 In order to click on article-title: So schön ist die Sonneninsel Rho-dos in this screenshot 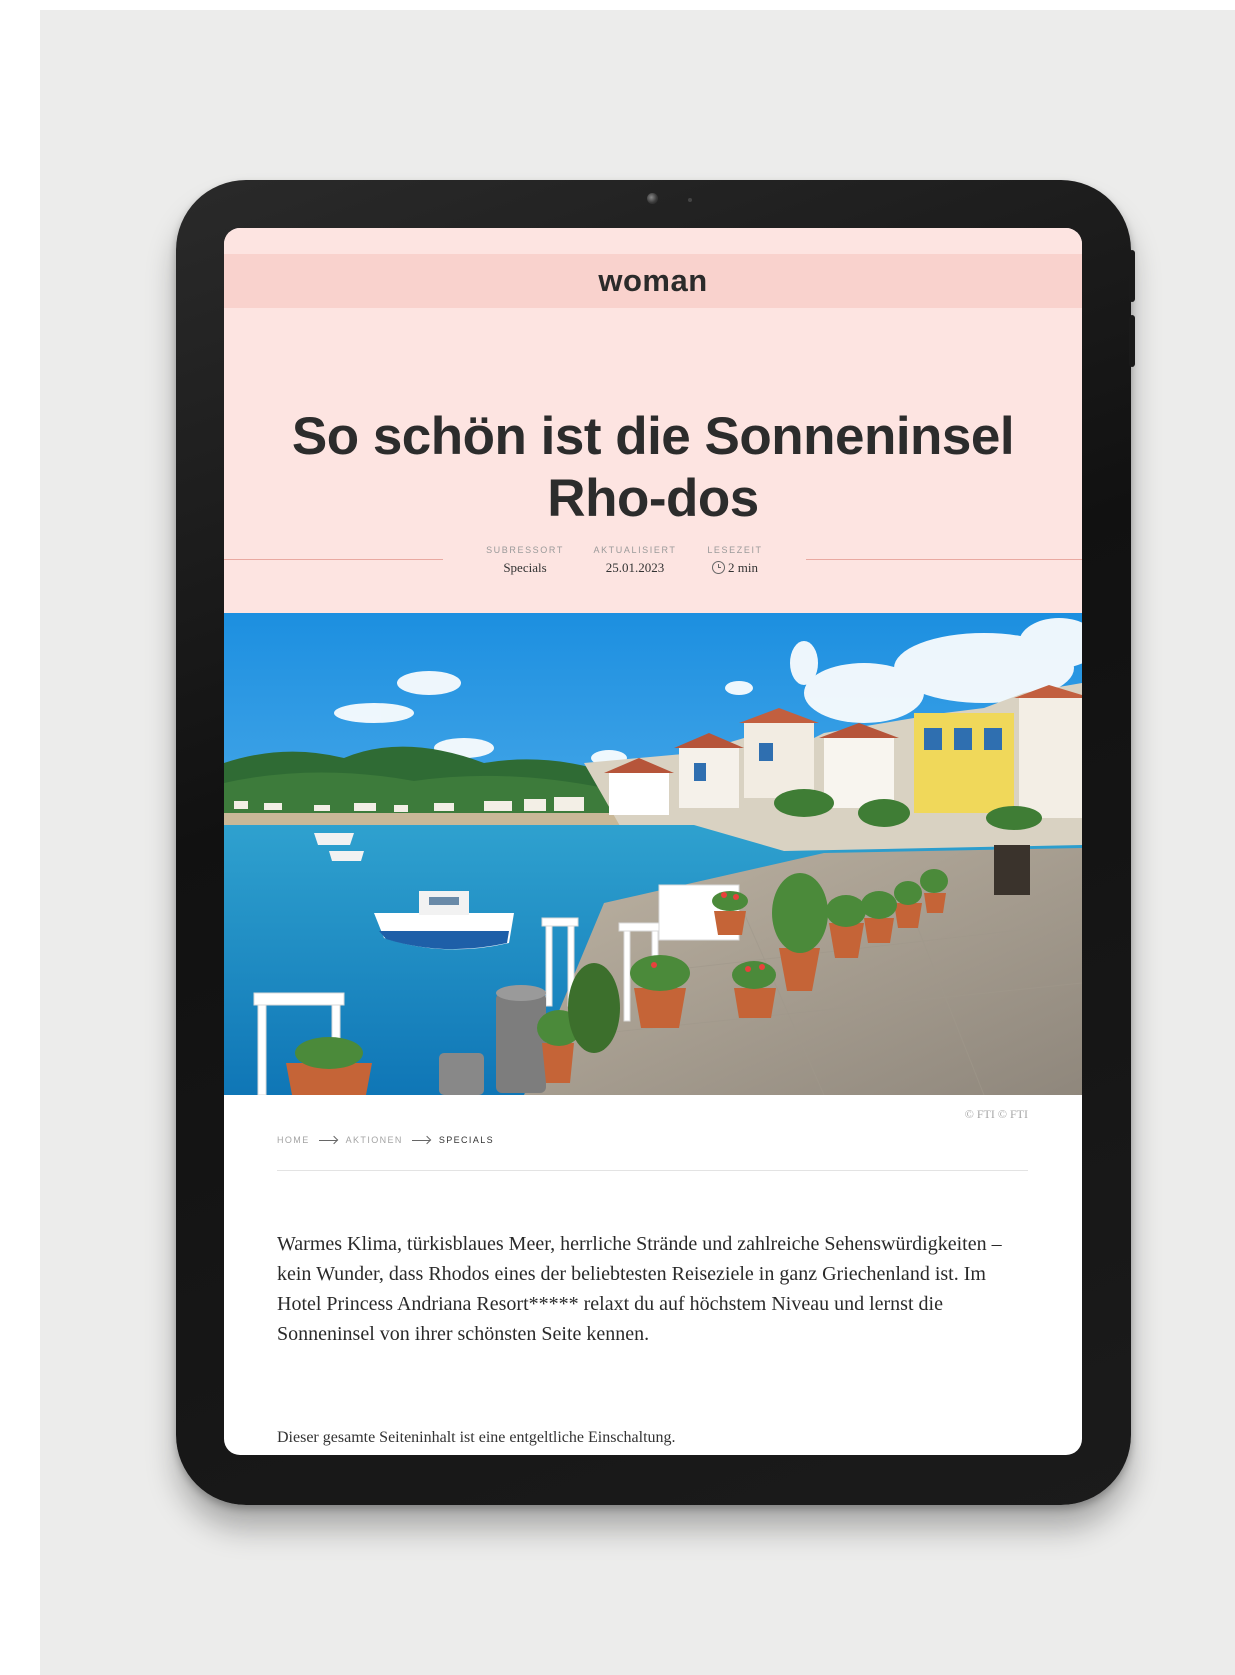, I will do `click(653, 468)`.